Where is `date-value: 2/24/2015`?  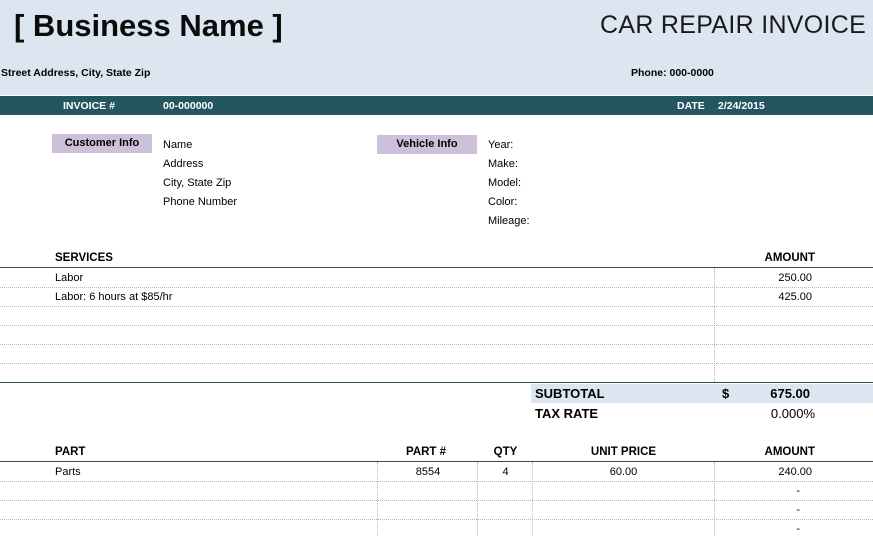 date-value: 2/24/2015 is located at coordinates (741, 106).